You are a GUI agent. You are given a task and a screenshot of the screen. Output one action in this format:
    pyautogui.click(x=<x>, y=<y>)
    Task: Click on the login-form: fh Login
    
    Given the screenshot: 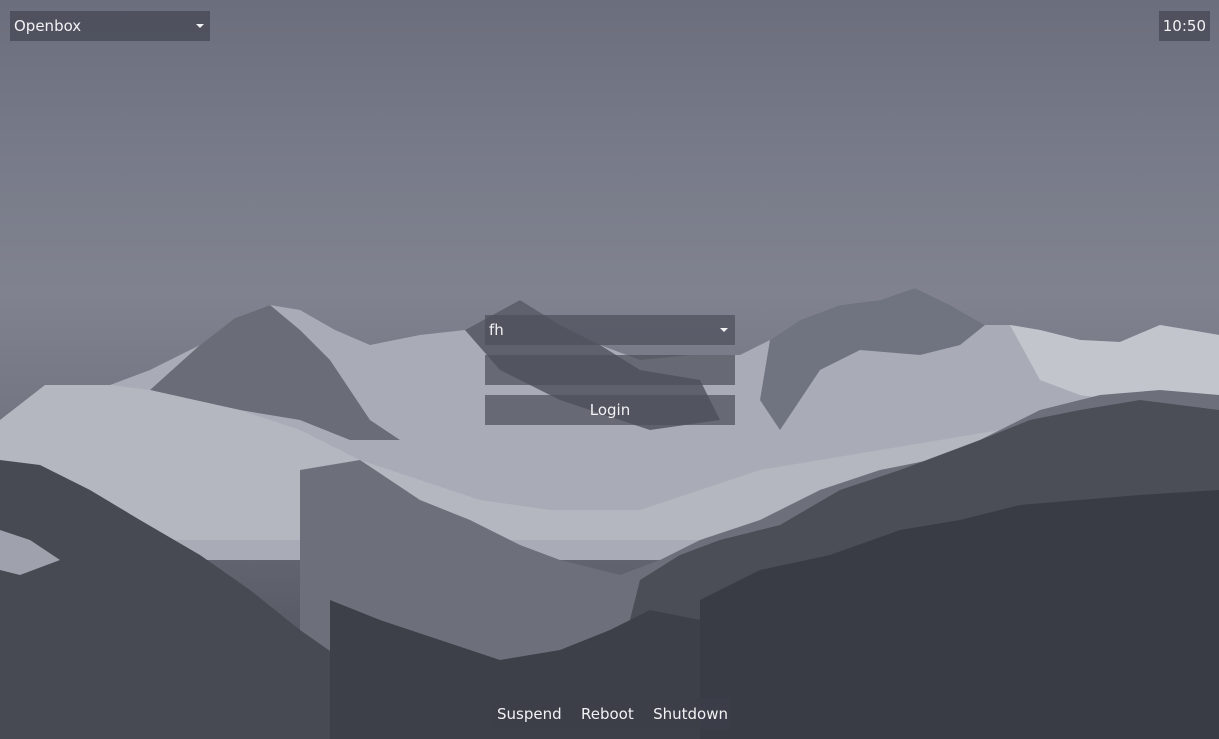 What is the action you would take?
    pyautogui.click(x=610, y=370)
    